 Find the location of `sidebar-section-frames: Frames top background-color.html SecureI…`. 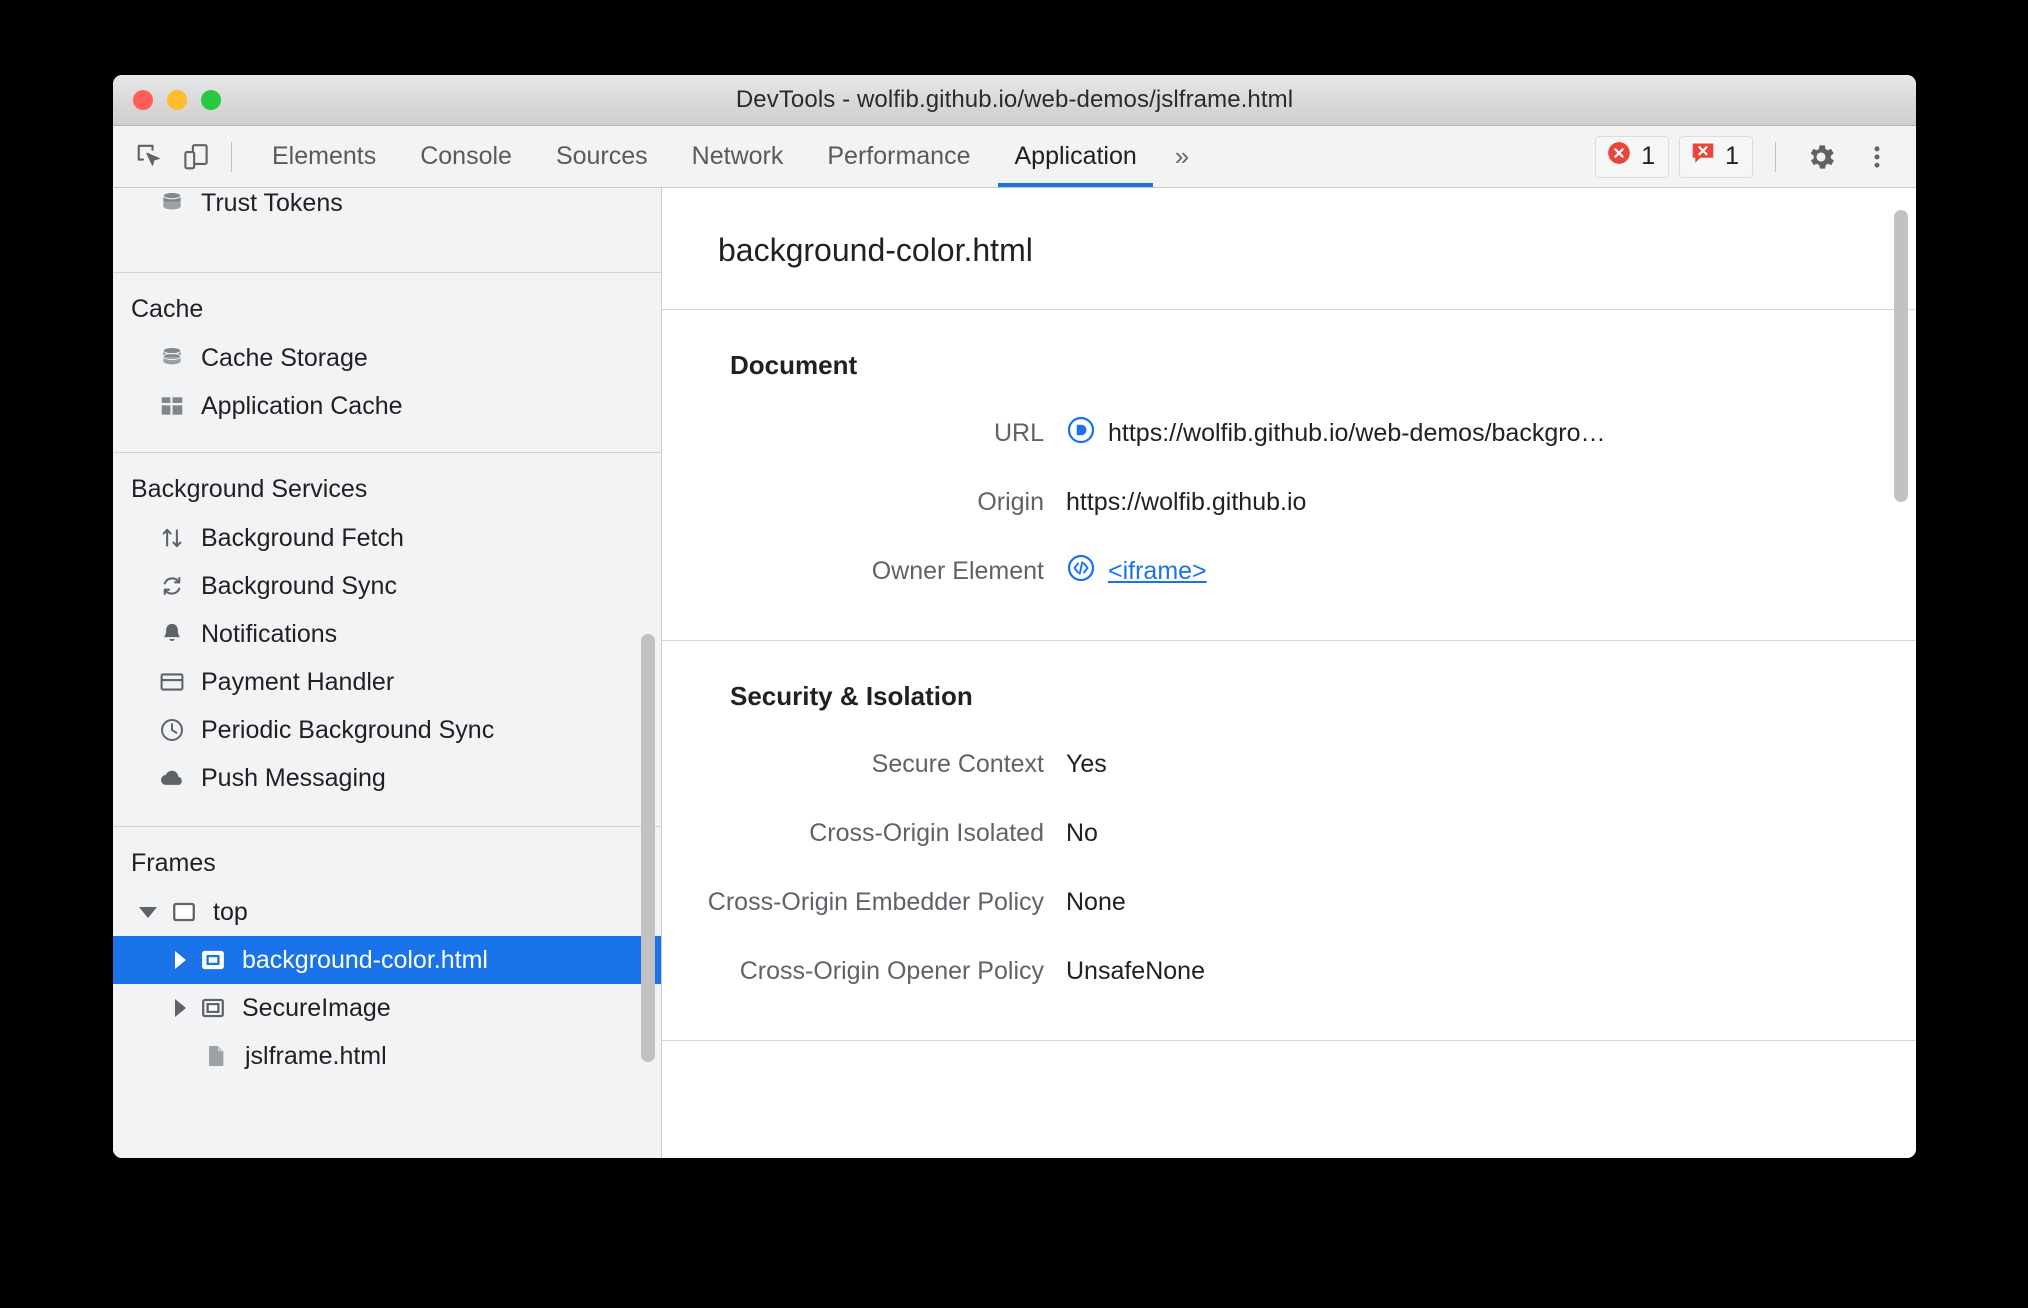

sidebar-section-frames: Frames top background-color.html SecureI… is located at coordinates (387, 953).